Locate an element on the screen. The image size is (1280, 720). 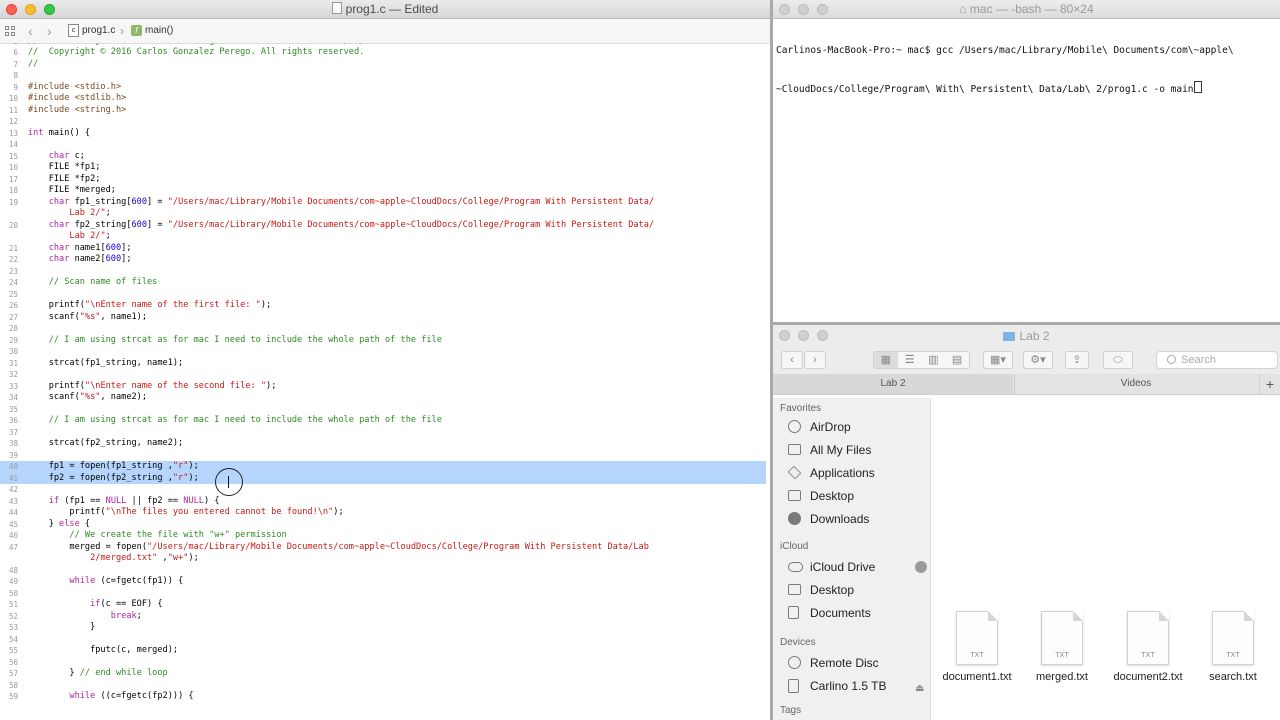
code-line: 22 char name2[600]; is located at coordinates (383, 260).